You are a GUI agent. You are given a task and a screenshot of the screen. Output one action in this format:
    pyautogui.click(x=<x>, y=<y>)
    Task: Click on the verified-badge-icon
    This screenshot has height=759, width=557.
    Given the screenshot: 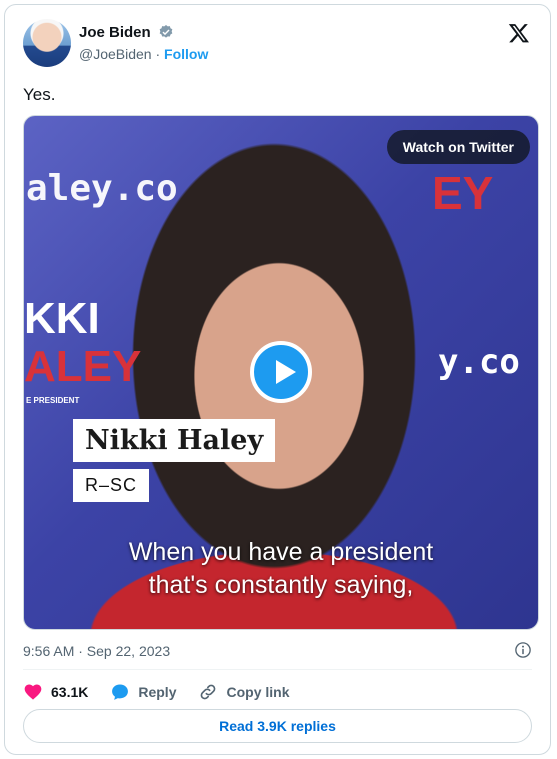 What is the action you would take?
    pyautogui.click(x=166, y=31)
    